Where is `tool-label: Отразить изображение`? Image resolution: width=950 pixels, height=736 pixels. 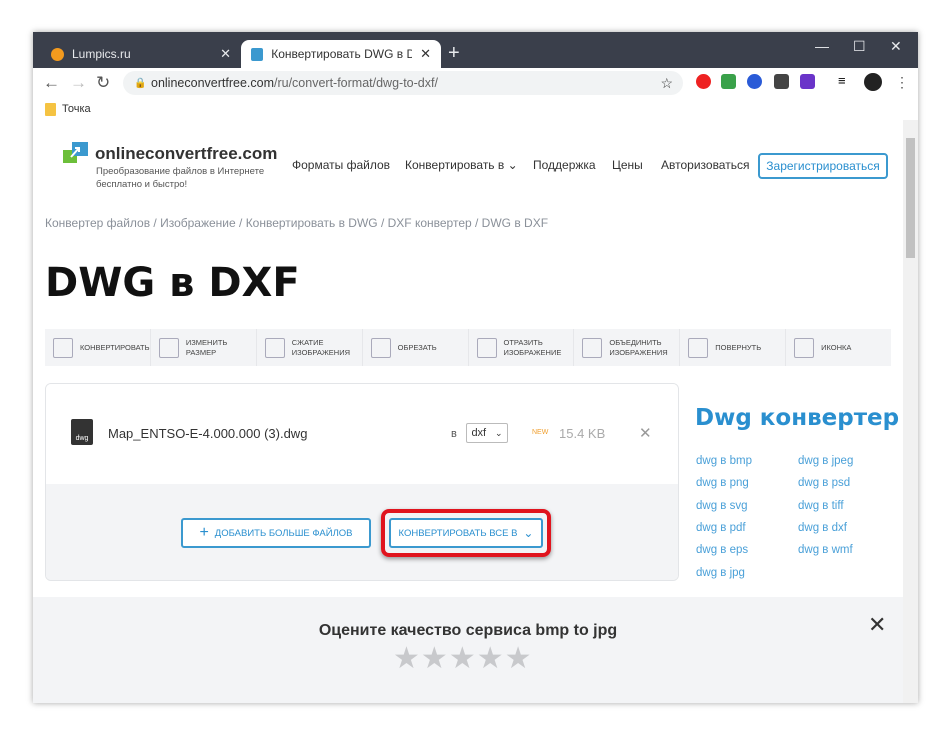
tool-label: Отразить изображение is located at coordinates (532, 347).